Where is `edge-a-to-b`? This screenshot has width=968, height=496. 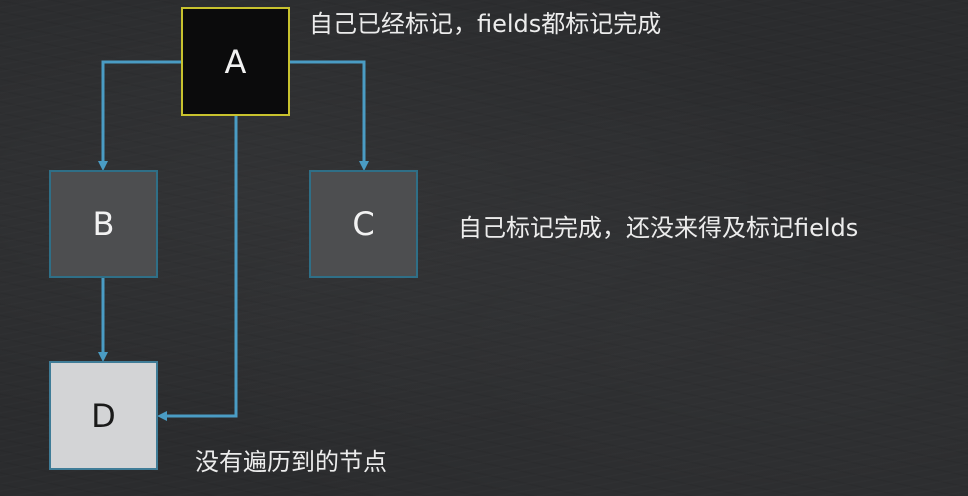 edge-a-to-b is located at coordinates (139, 115).